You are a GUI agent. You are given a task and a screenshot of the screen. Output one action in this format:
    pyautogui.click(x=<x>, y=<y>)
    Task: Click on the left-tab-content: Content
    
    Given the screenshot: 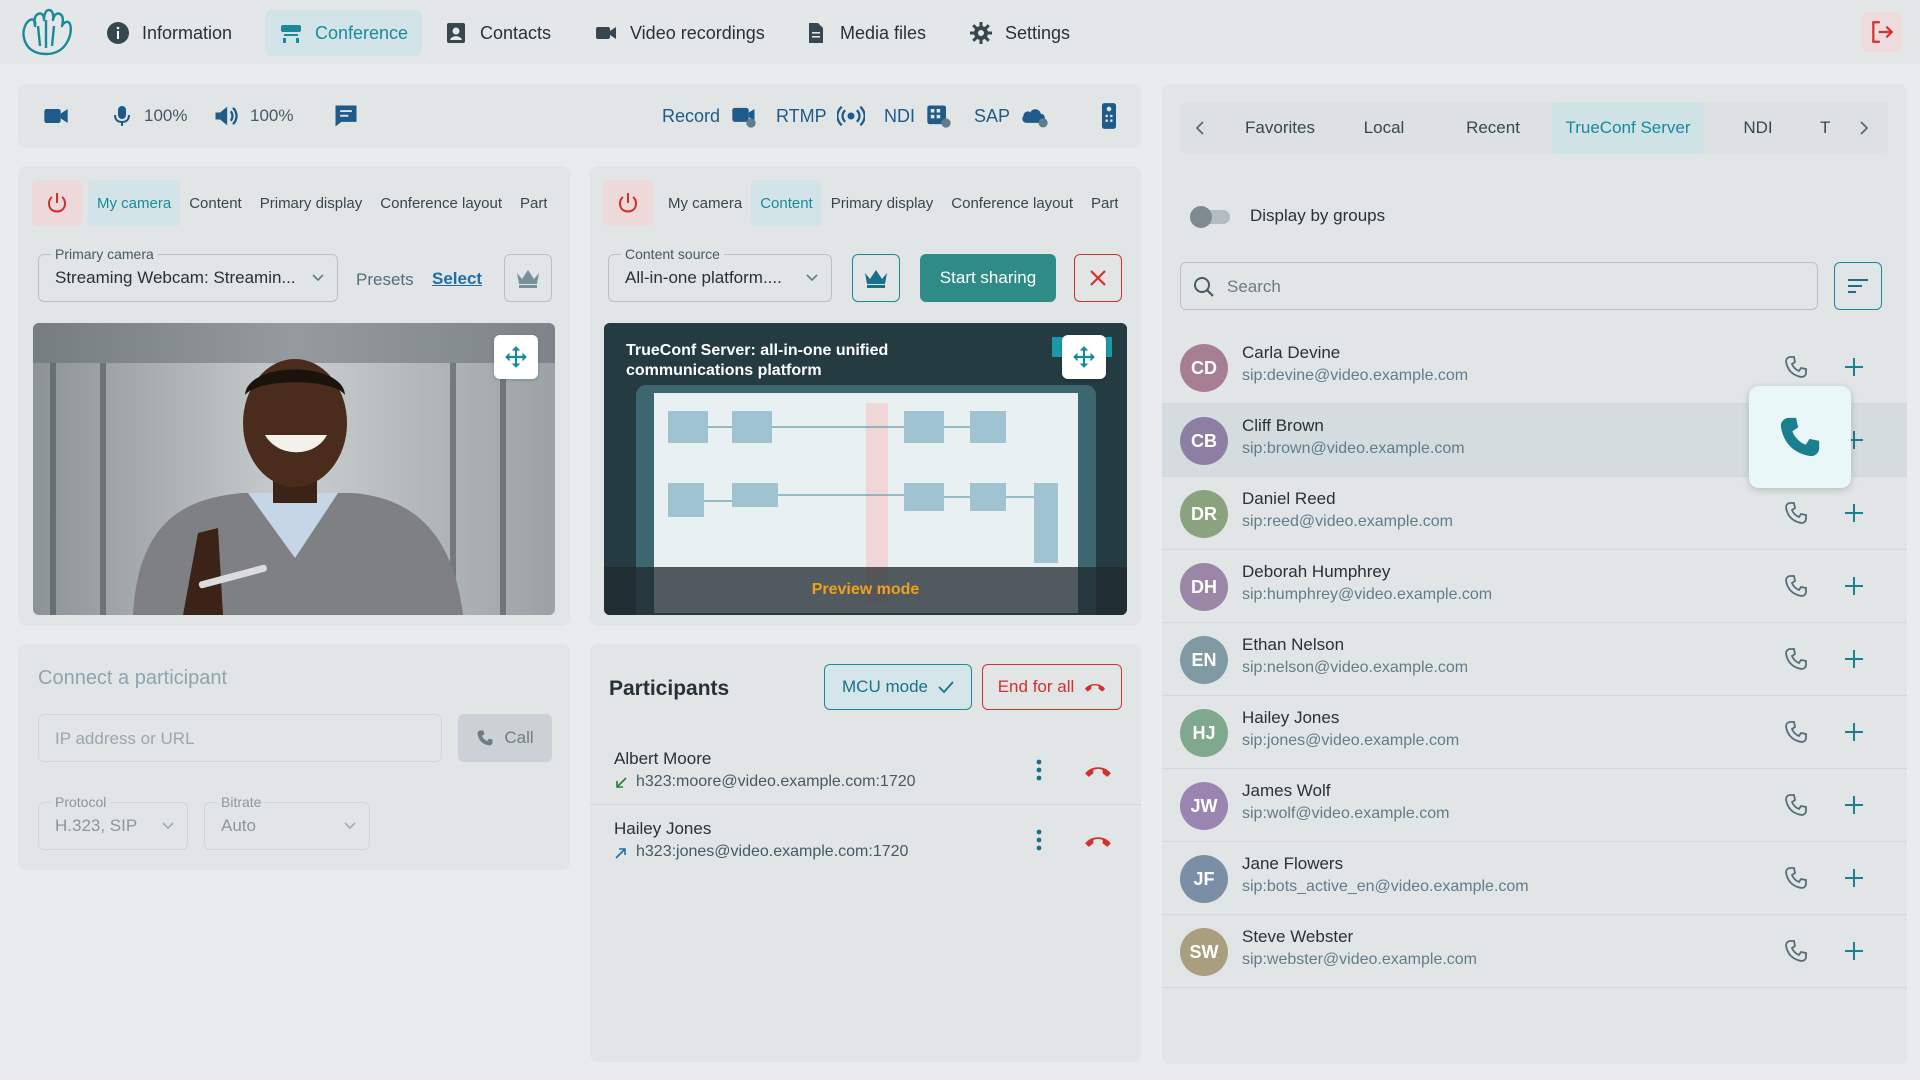 What is the action you would take?
    pyautogui.click(x=215, y=203)
    